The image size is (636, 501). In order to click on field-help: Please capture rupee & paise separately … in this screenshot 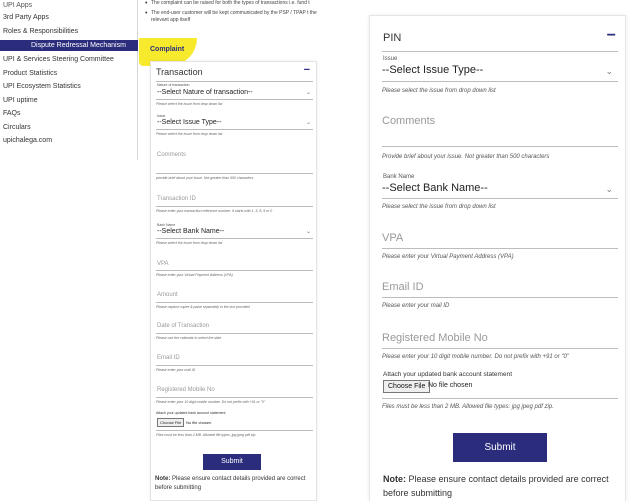, I will do `click(203, 307)`.